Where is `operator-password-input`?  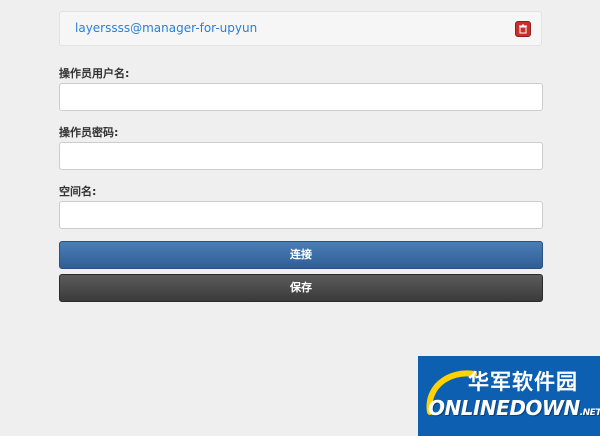 operator-password-input is located at coordinates (301, 156).